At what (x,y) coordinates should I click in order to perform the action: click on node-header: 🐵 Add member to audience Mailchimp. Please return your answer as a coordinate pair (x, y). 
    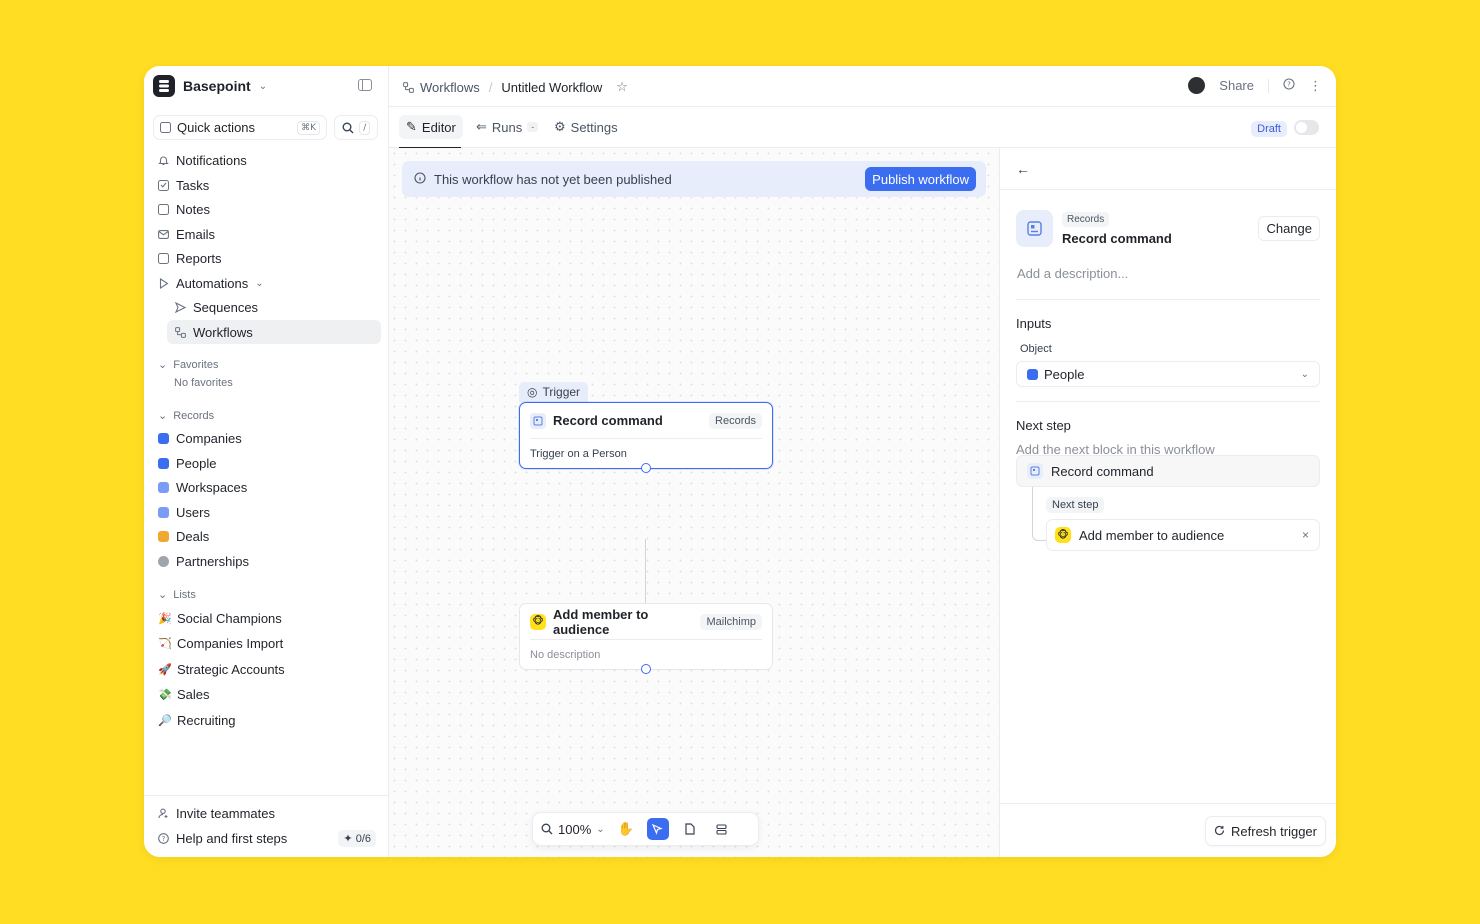
    Looking at the image, I should click on (646, 622).